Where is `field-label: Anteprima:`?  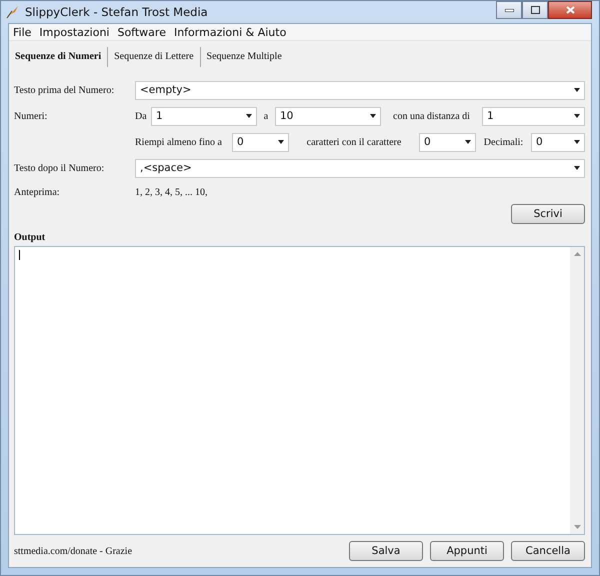
field-label: Anteprima: is located at coordinates (37, 192).